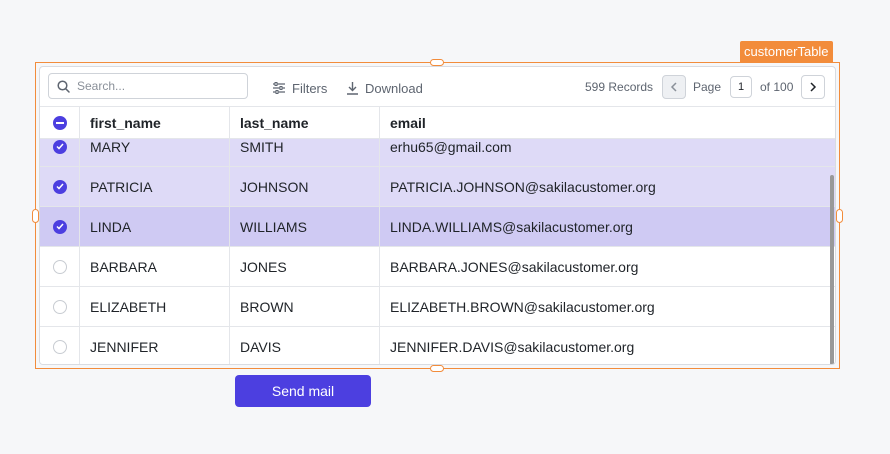 This screenshot has height=454, width=890. Describe the element at coordinates (777, 87) in the screenshot. I see `page-total: of 100` at that location.